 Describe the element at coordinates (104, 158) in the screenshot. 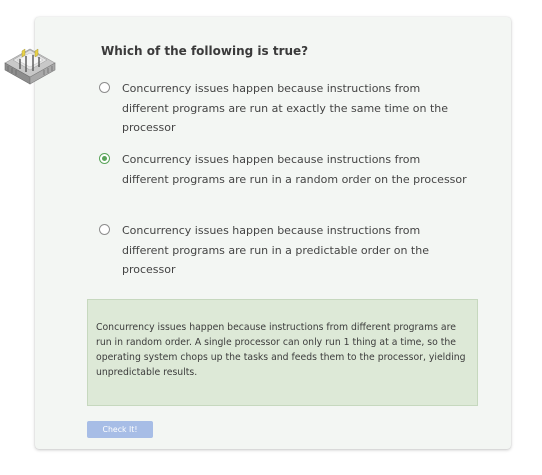

I see `radio-button-selected` at that location.